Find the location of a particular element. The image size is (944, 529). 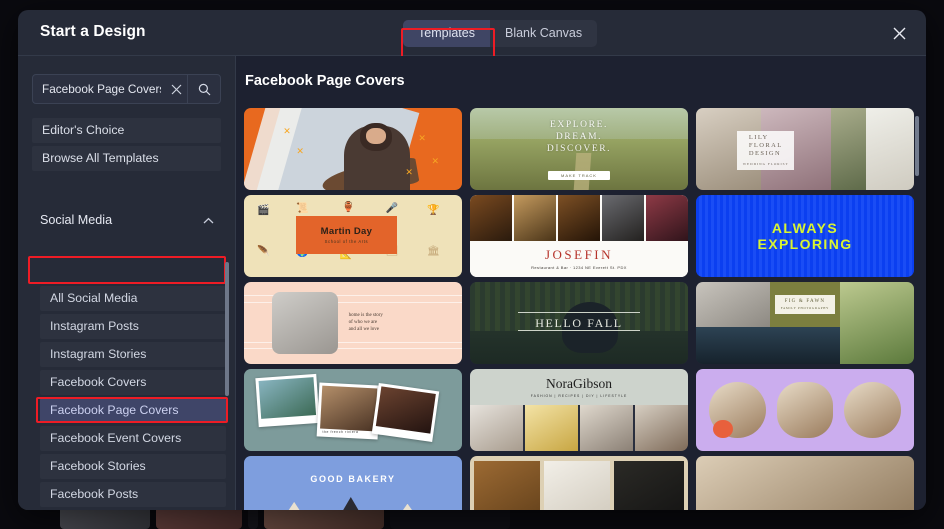

page-title: Start a Design is located at coordinates (93, 31).